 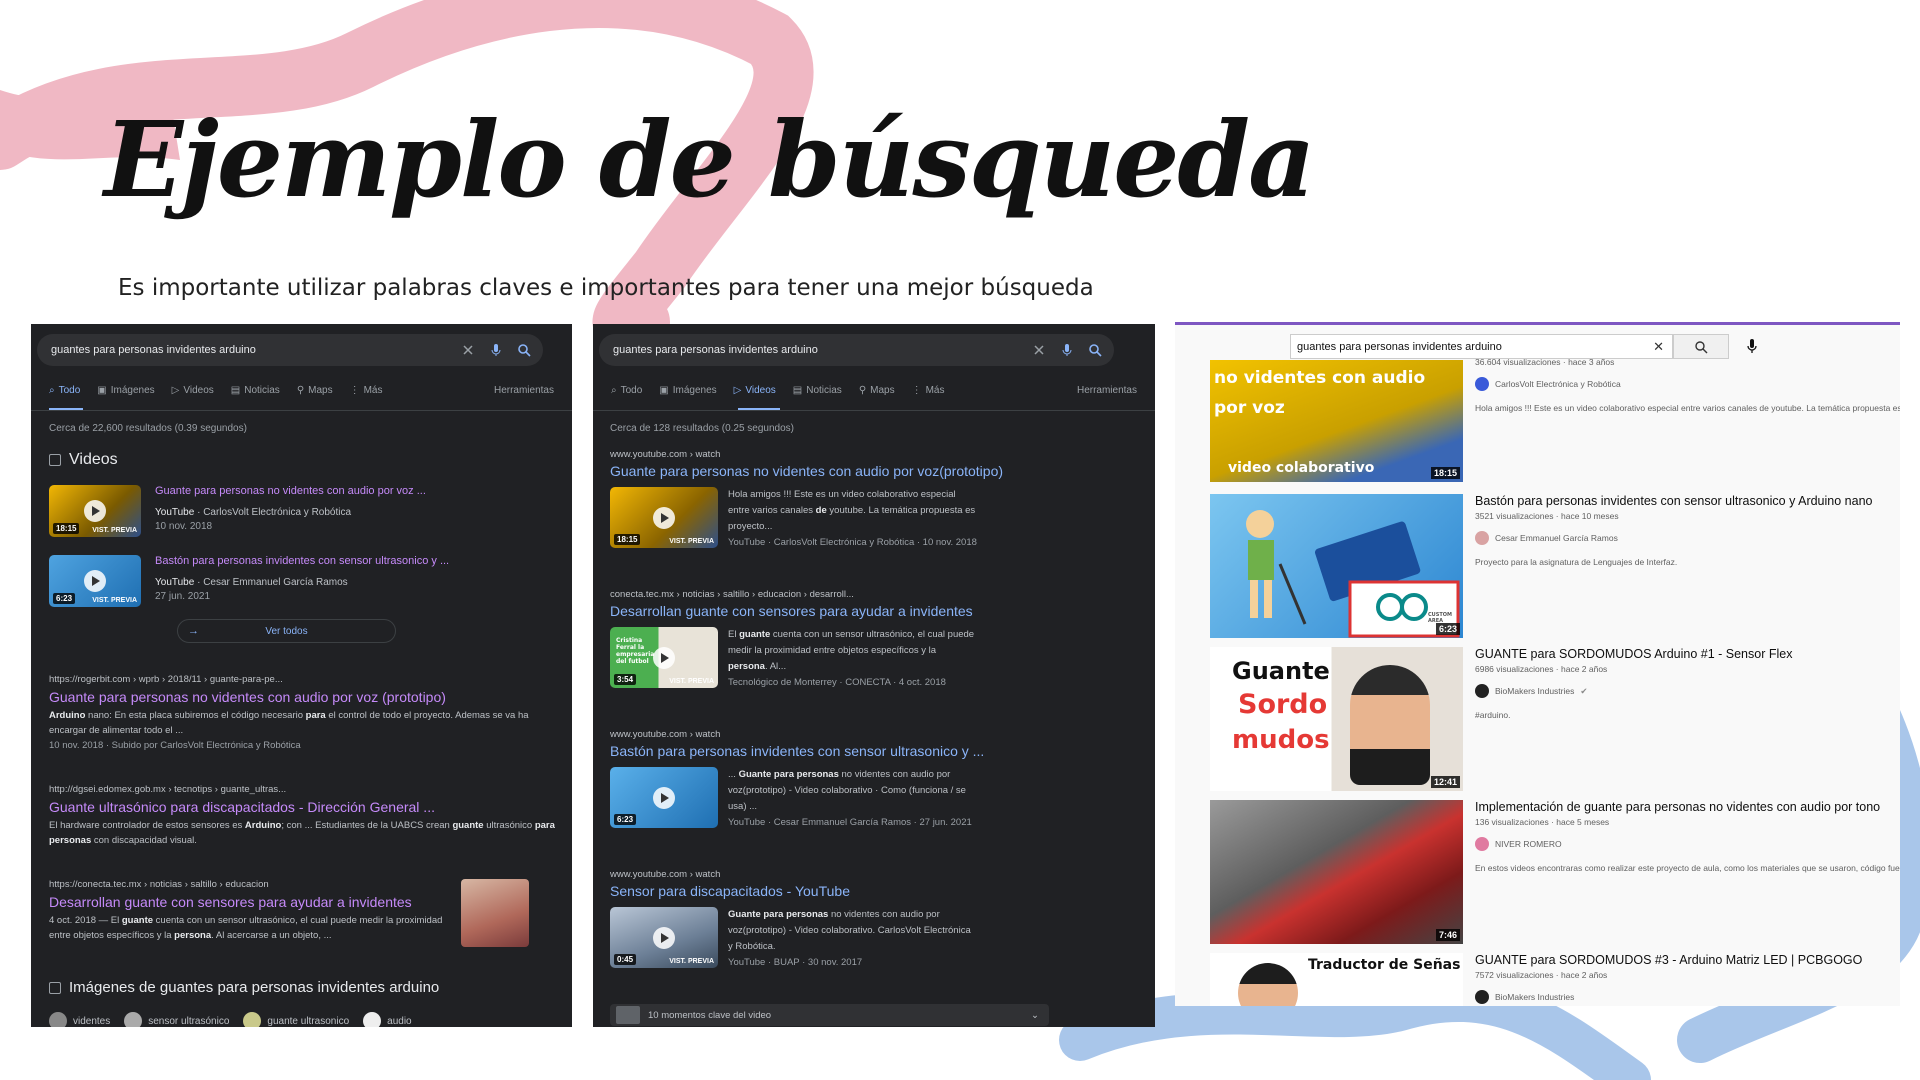 I want to click on video-thumbnail: 6:23, so click(x=664, y=797).